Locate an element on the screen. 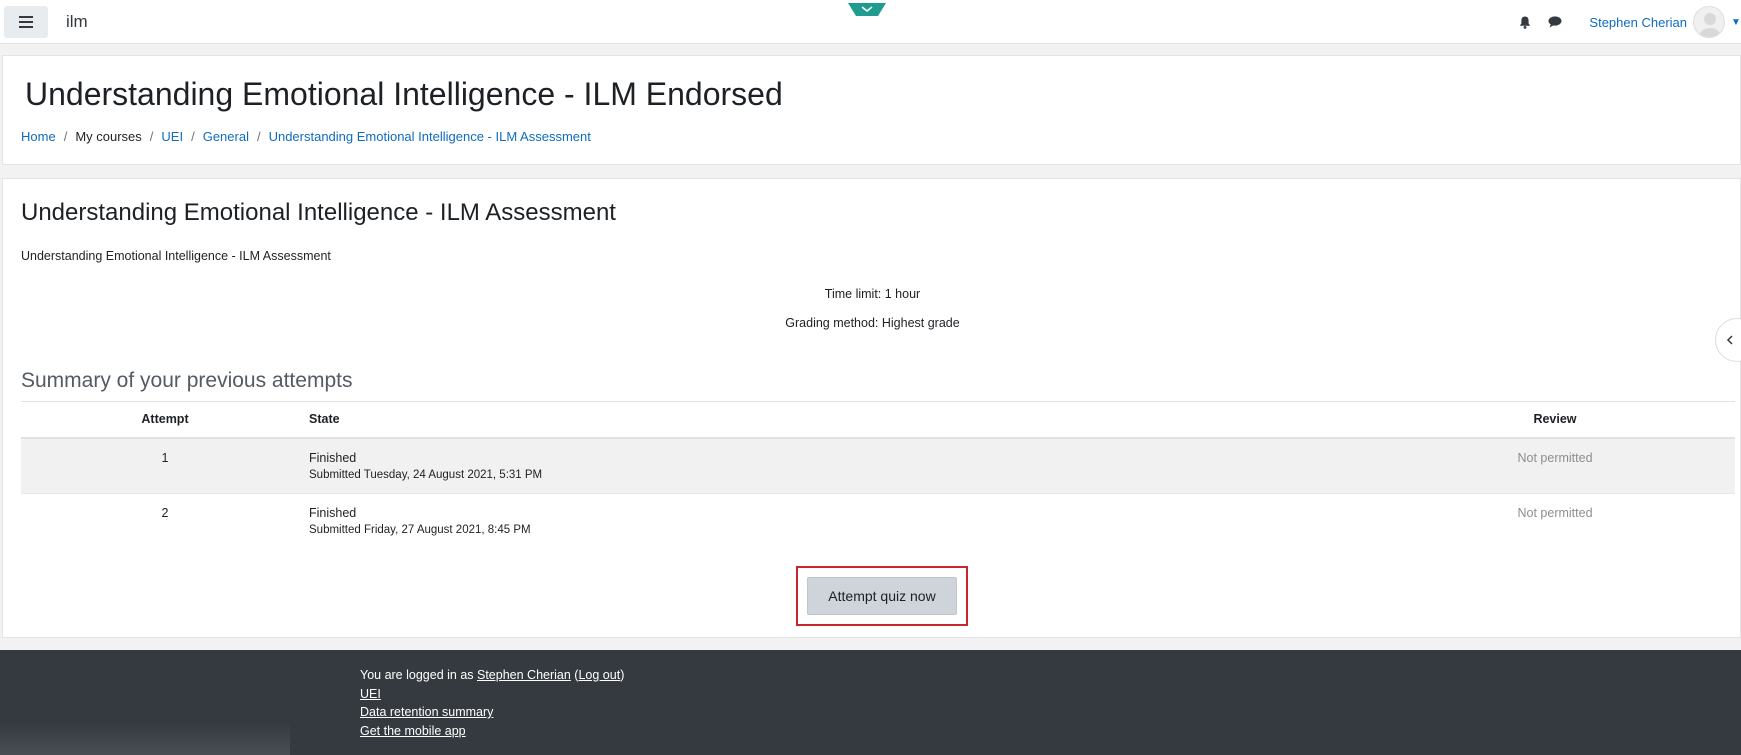 The image size is (1741, 755). column-header-state: State is located at coordinates (842, 420).